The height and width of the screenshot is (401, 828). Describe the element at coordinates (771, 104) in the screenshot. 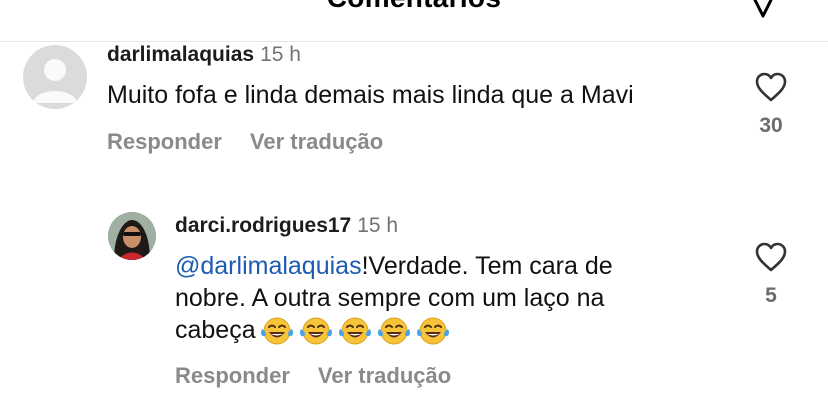

I see `like-control: 30` at that location.